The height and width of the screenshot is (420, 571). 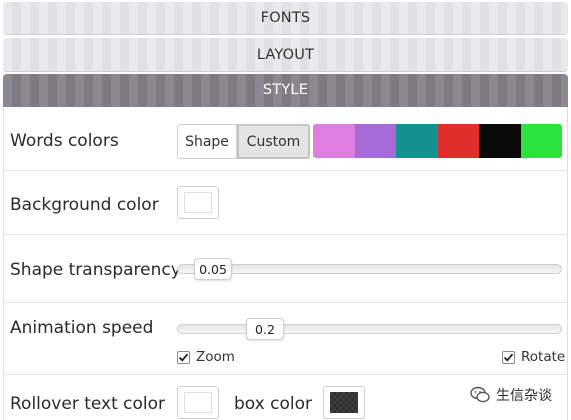 I want to click on rollover-box-color-picker, so click(x=344, y=402).